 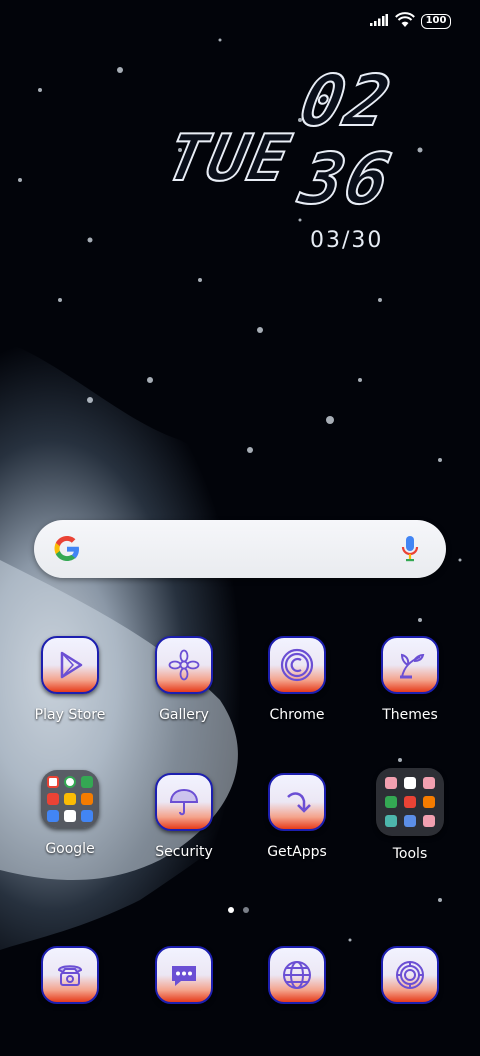 I want to click on calculator-mini-icon, so click(x=391, y=783).